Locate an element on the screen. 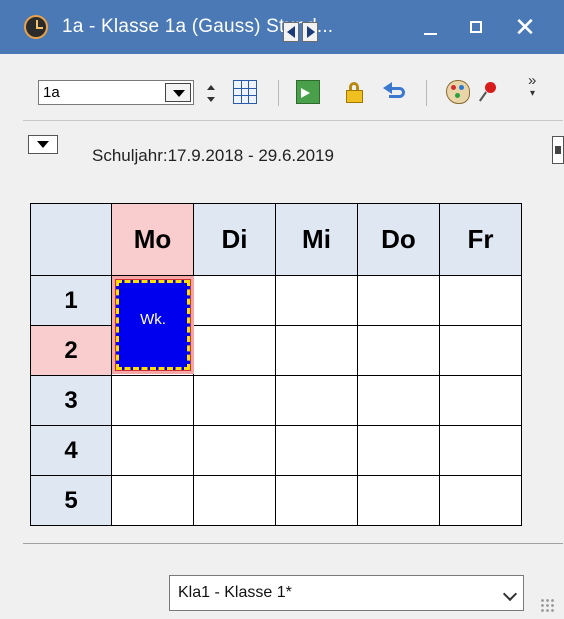 This screenshot has width=564, height=619. class-spinner is located at coordinates (212, 94).